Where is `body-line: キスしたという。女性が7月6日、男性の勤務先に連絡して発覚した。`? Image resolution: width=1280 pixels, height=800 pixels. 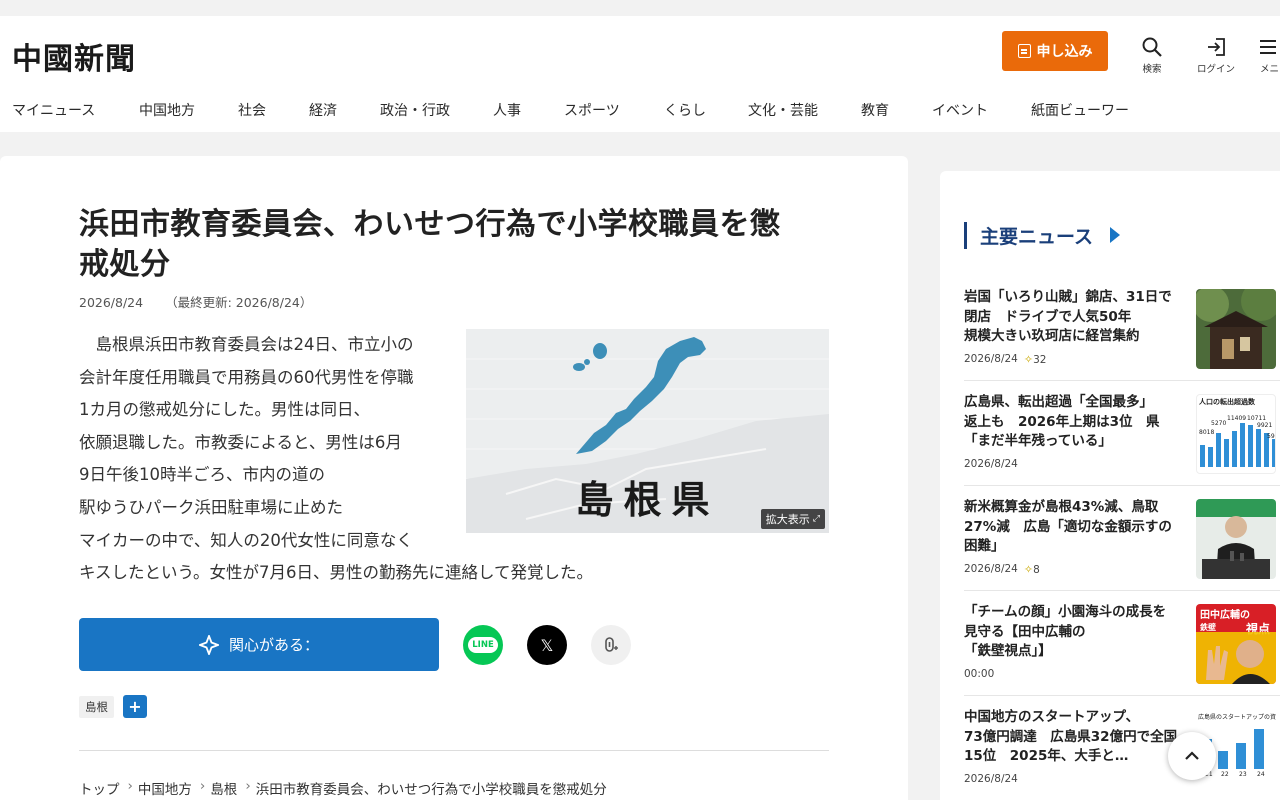 body-line: キスしたという。女性が7月6日、男性の勤務先に連絡して発覚した。 is located at coordinates (336, 573).